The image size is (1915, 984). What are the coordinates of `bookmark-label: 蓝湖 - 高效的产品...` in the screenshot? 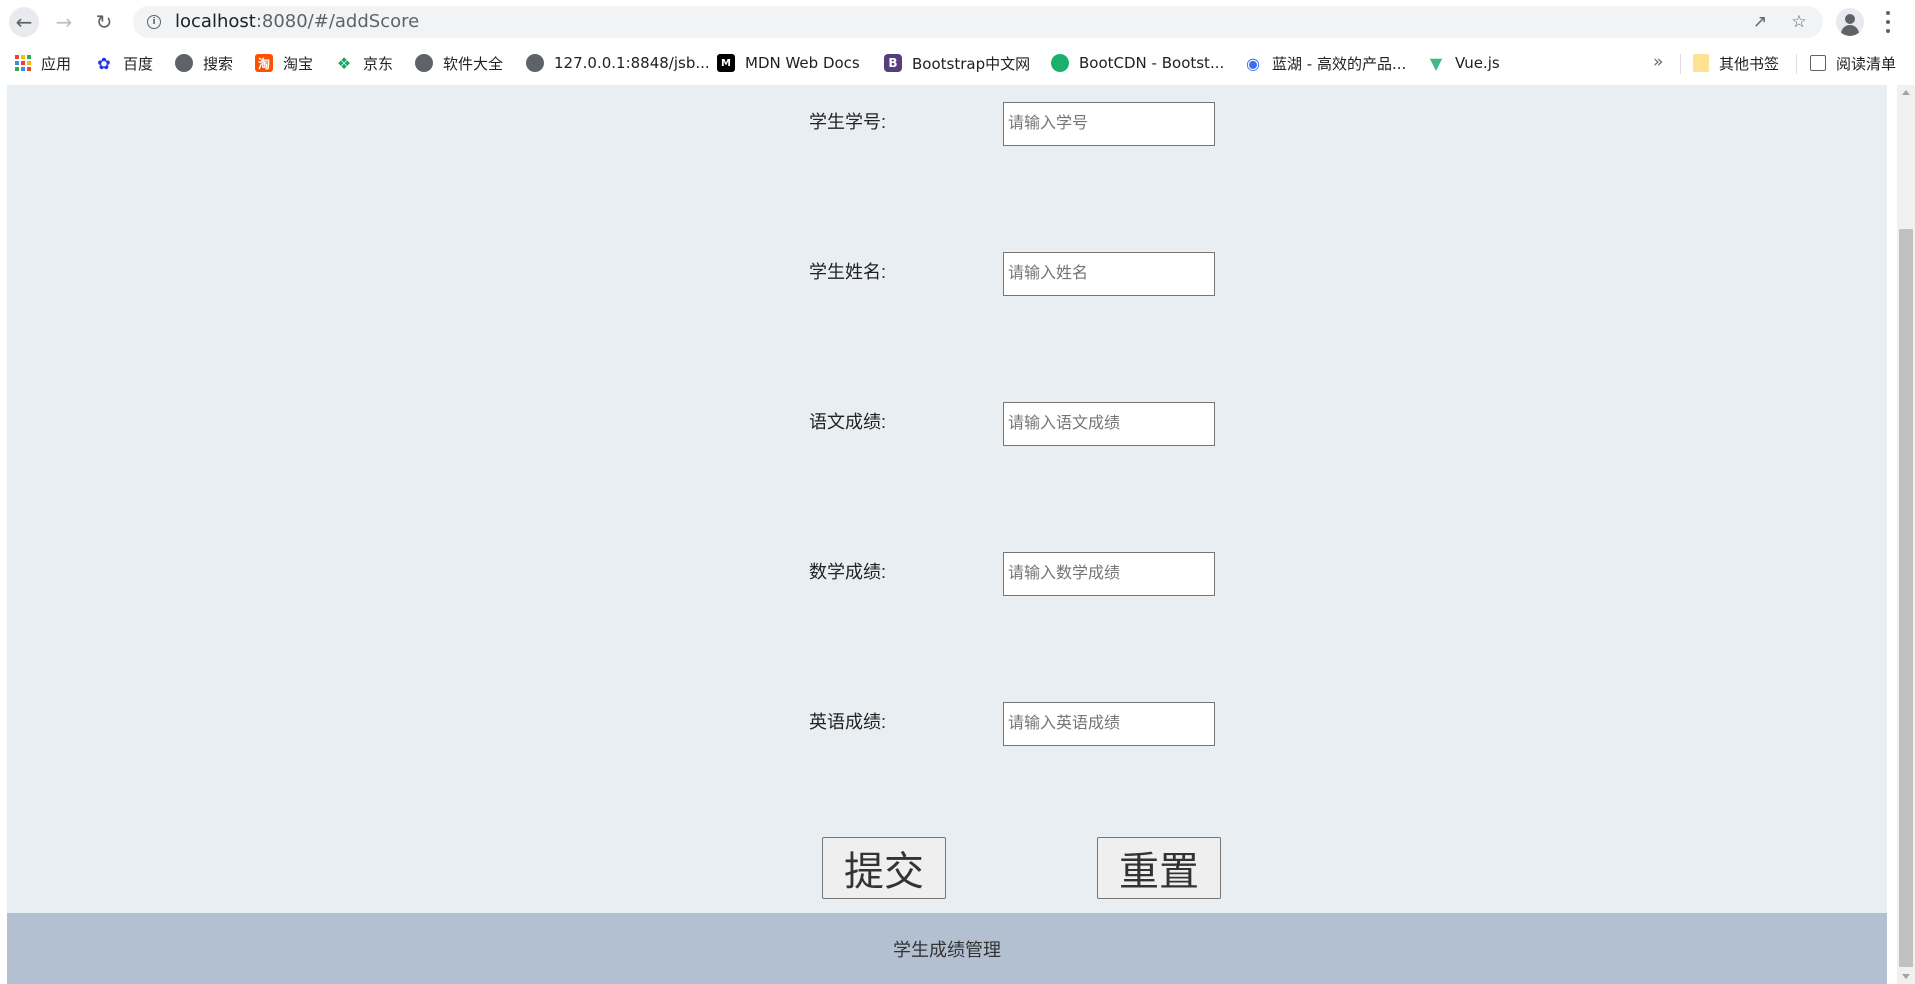 It's located at (1339, 63).